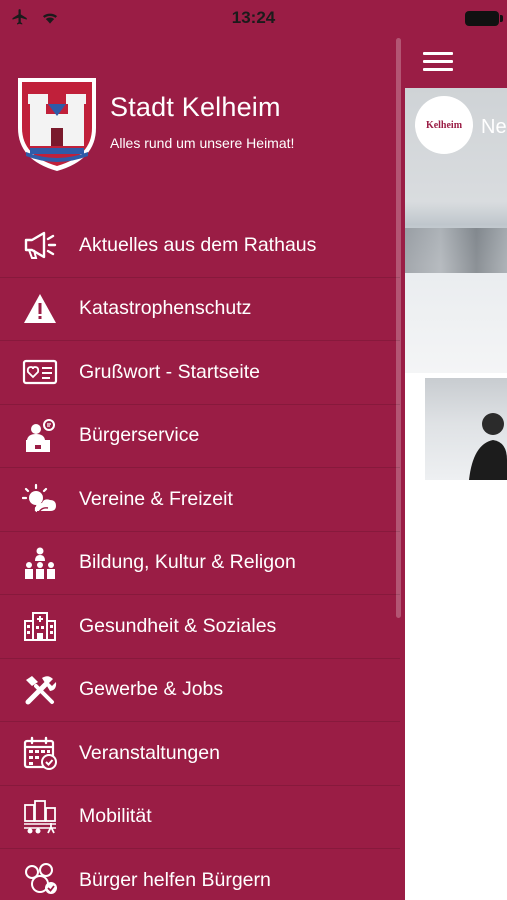 The image size is (507, 900). Describe the element at coordinates (40, 880) in the screenshot. I see `helping-hands-icon` at that location.